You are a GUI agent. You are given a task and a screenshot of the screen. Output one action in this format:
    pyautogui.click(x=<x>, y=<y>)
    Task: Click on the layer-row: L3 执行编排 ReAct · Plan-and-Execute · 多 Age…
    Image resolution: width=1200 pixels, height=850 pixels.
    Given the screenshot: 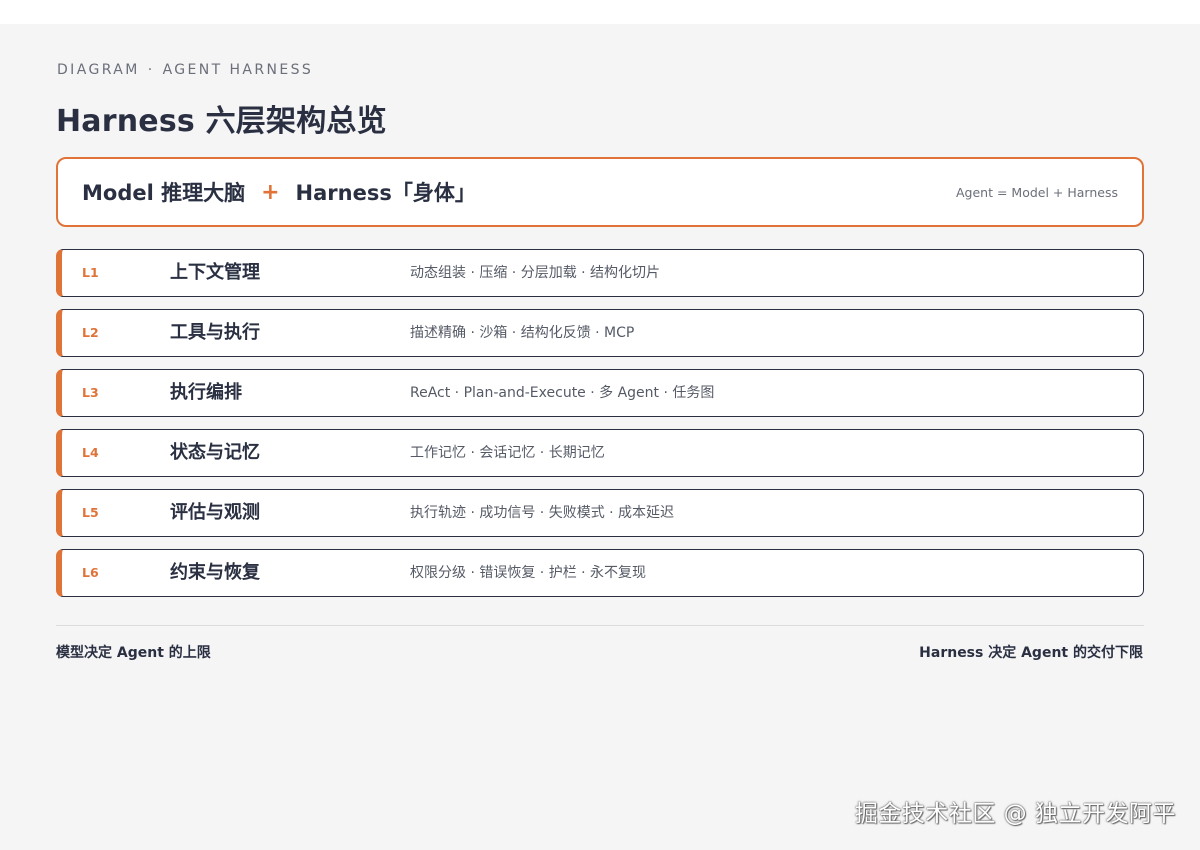 What is the action you would take?
    pyautogui.click(x=600, y=393)
    